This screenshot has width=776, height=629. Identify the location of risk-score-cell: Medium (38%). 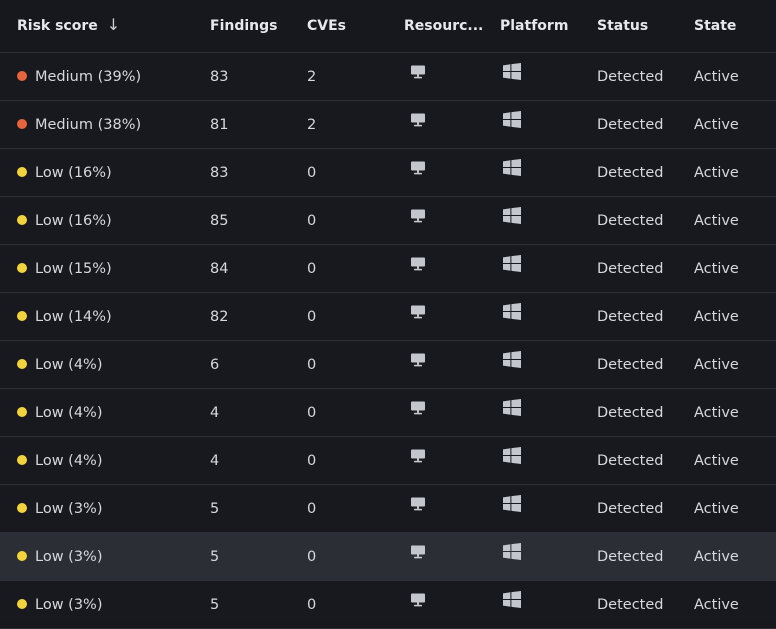
(109, 124).